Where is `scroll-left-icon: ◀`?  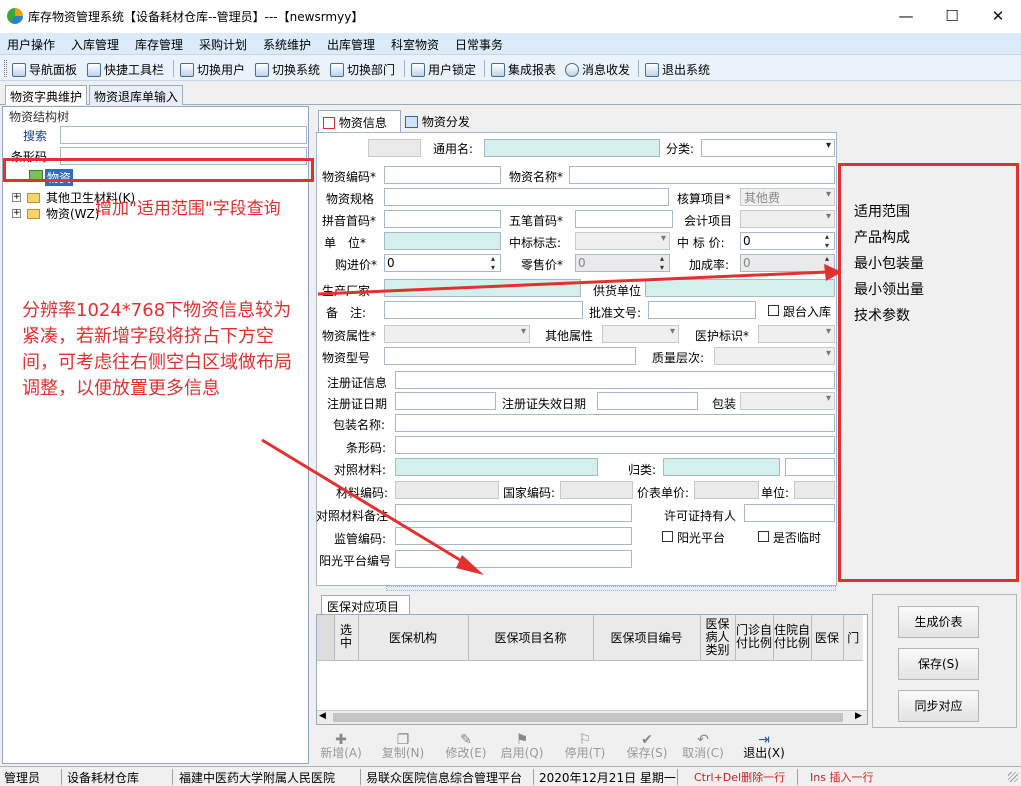 scroll-left-icon: ◀ is located at coordinates (322, 716).